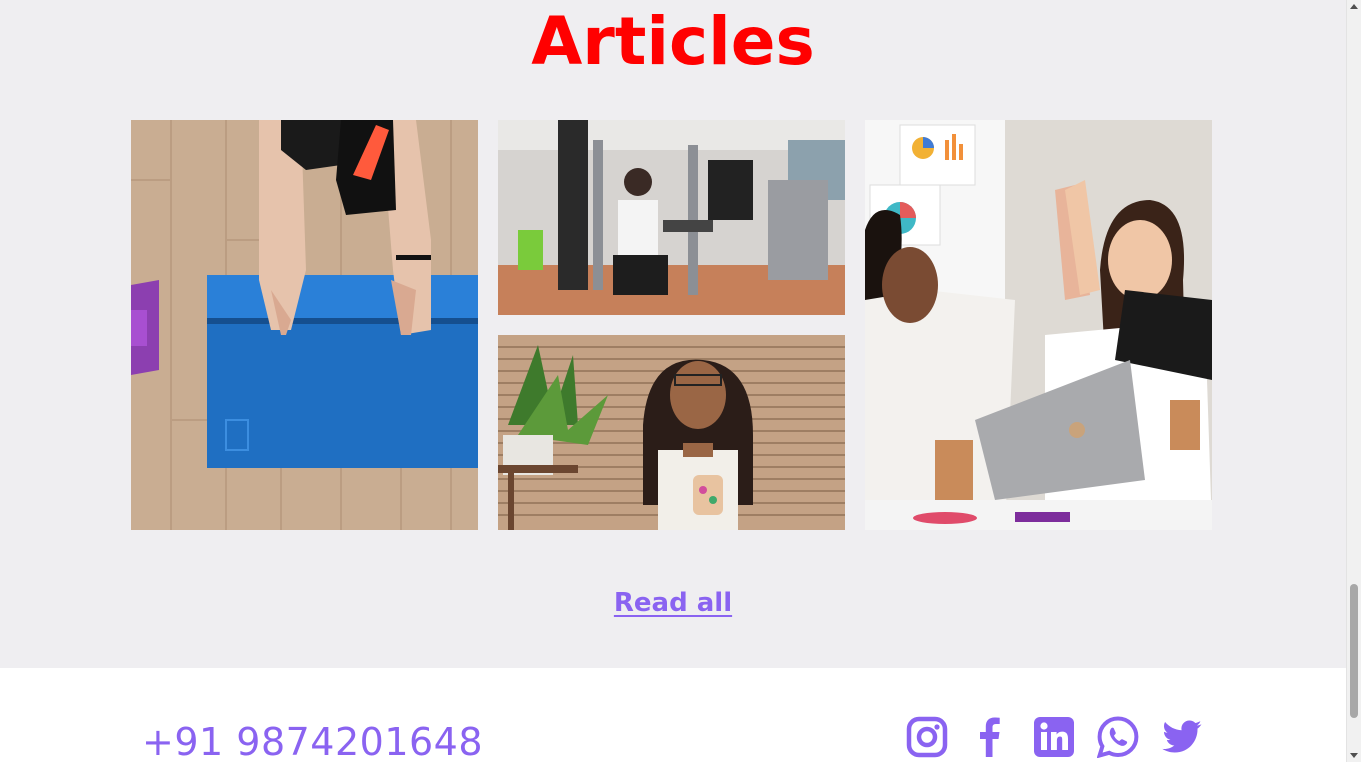 This screenshot has width=1361, height=762. What do you see at coordinates (1354, 755) in the screenshot?
I see `scroll-down-arrow-icon` at bounding box center [1354, 755].